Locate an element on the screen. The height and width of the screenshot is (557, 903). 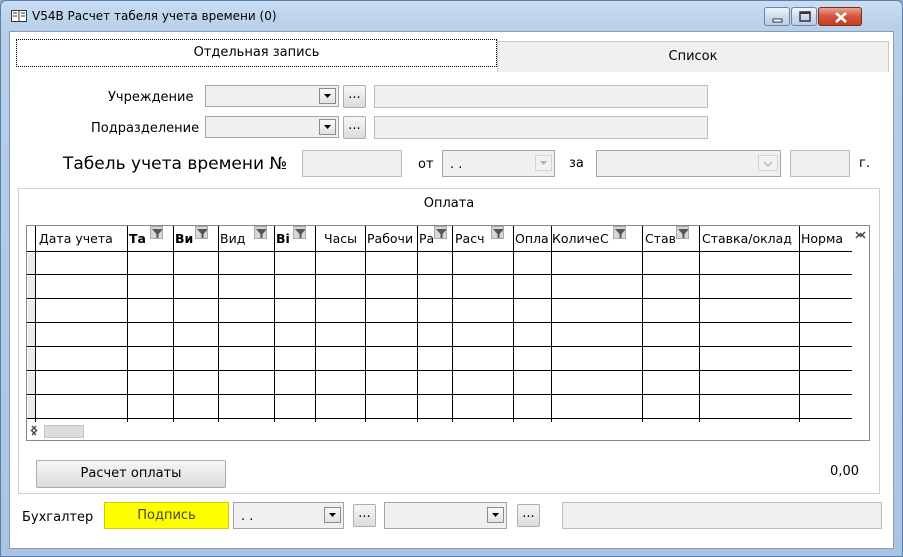
window-icon is located at coordinates (19, 16).